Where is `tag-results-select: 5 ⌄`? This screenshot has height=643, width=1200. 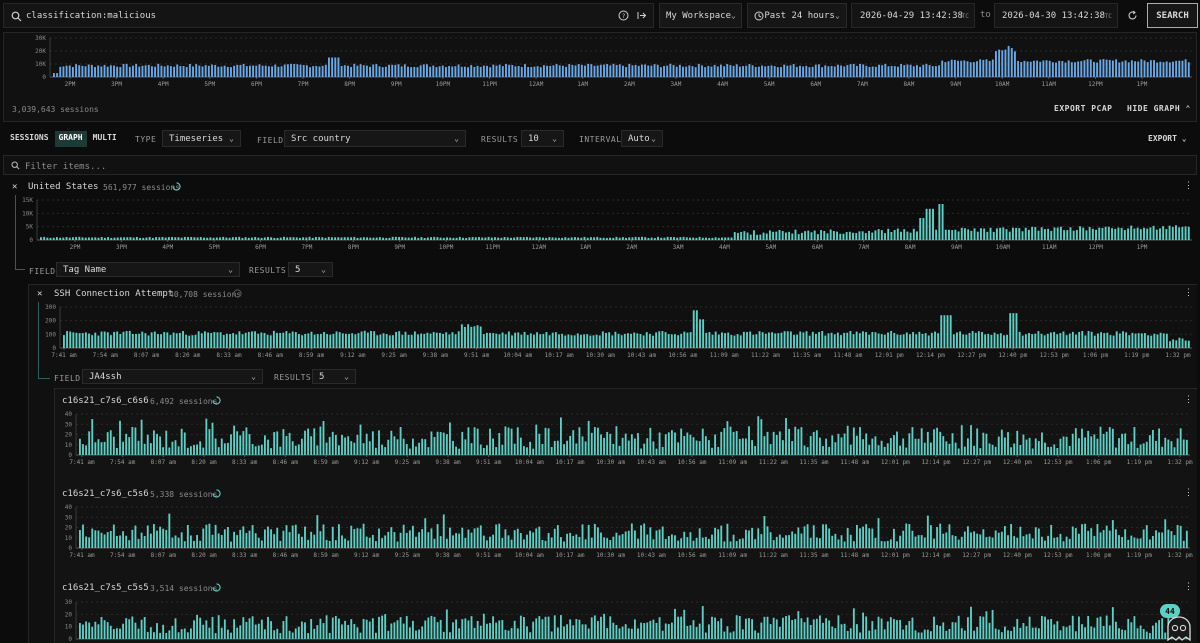 tag-results-select: 5 ⌄ is located at coordinates (334, 376).